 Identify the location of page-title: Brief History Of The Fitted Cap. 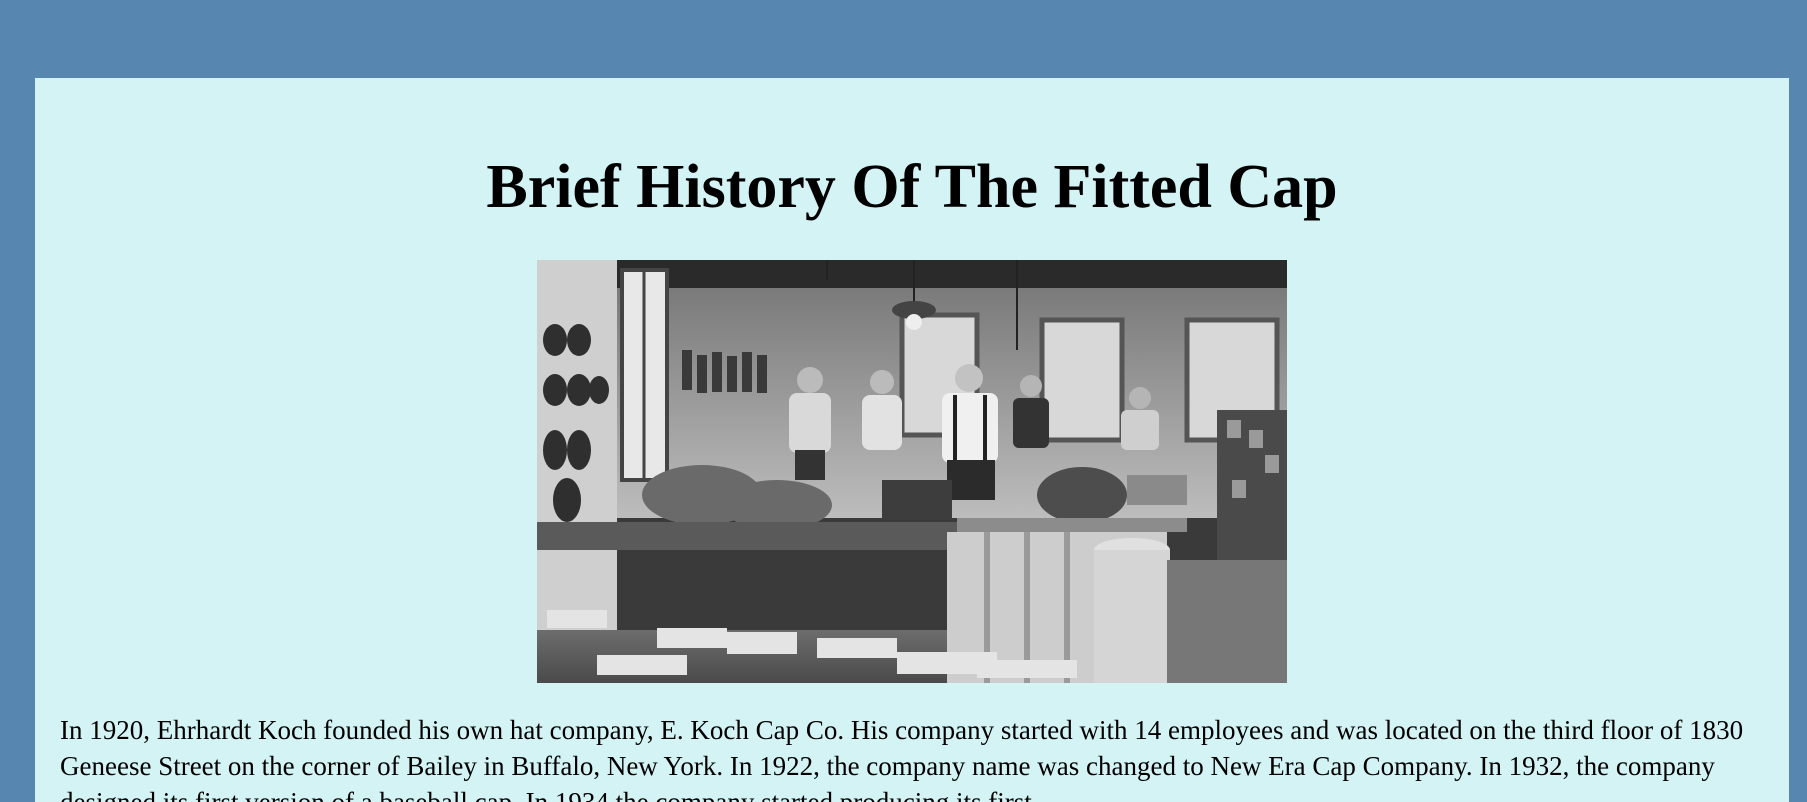
(912, 187).